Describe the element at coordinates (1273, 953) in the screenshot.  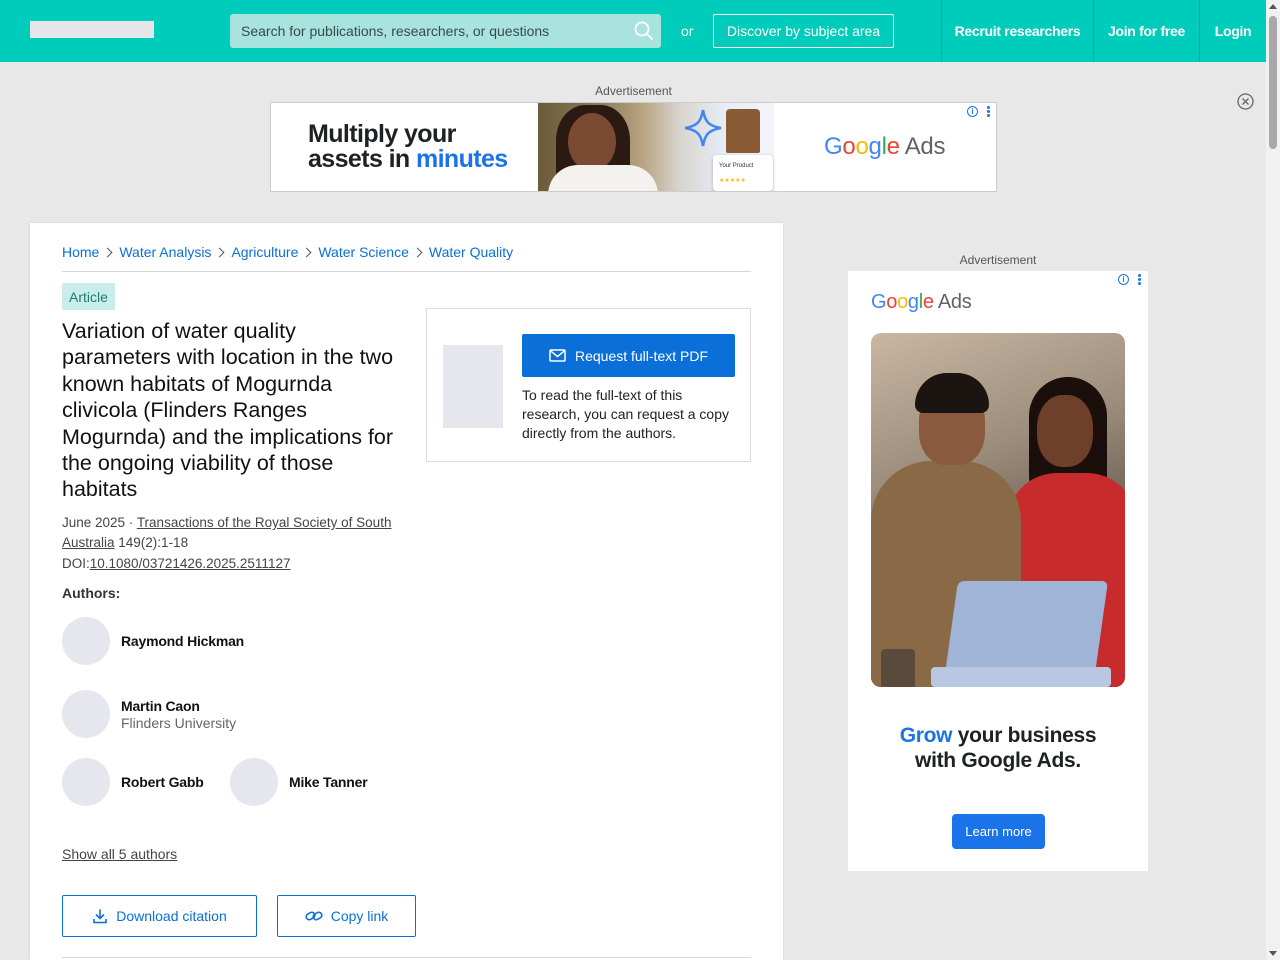
I see `scroll-down-arrow-icon` at that location.